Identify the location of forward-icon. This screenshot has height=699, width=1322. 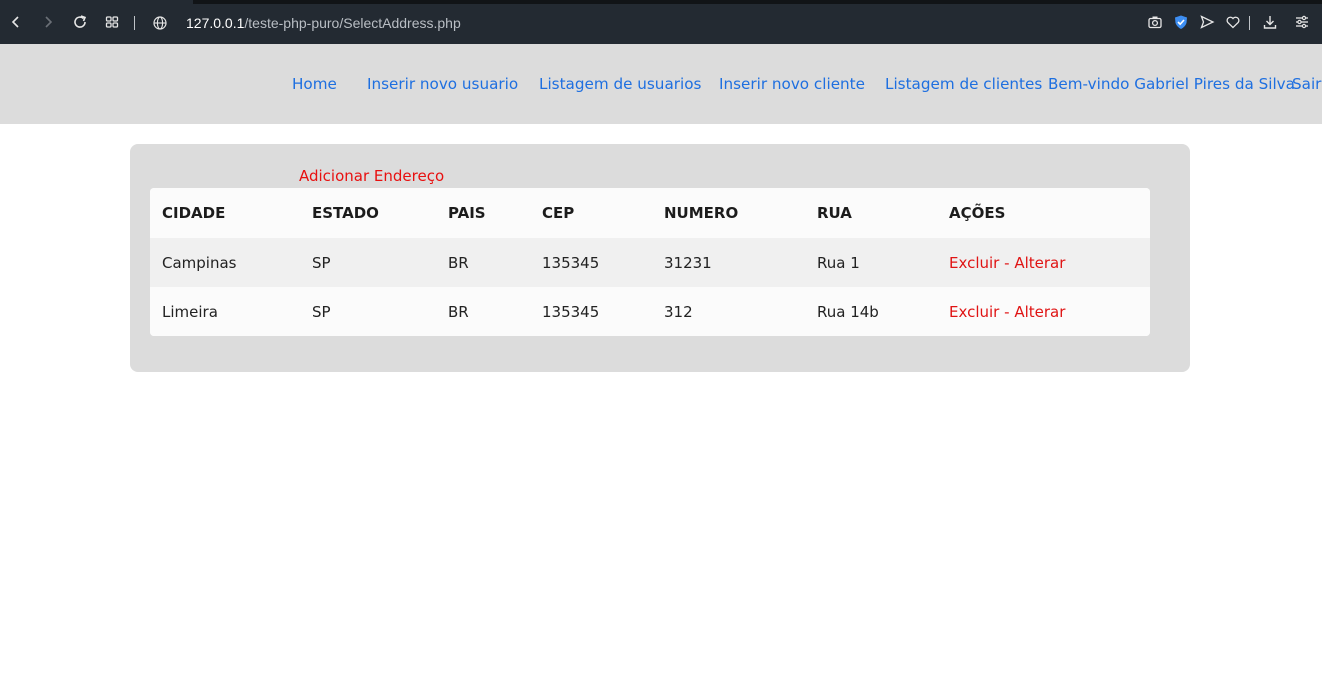
(48, 22).